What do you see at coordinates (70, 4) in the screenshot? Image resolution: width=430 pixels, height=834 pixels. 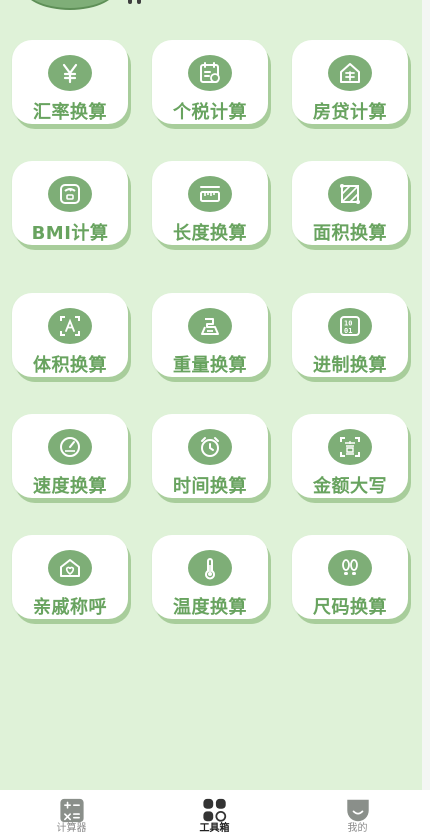 I see `mascot-illustration` at bounding box center [70, 4].